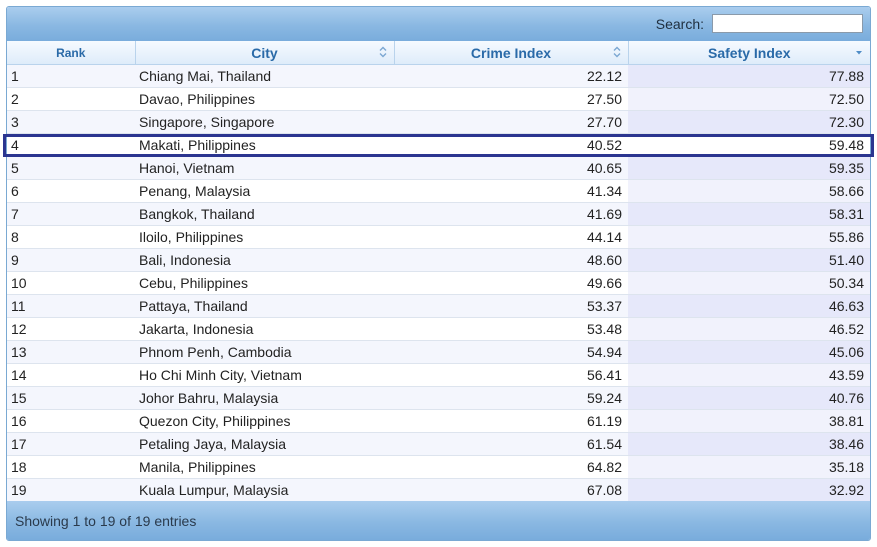  Describe the element at coordinates (749, 168) in the screenshot. I see `safety-index-cell: 59.35` at that location.